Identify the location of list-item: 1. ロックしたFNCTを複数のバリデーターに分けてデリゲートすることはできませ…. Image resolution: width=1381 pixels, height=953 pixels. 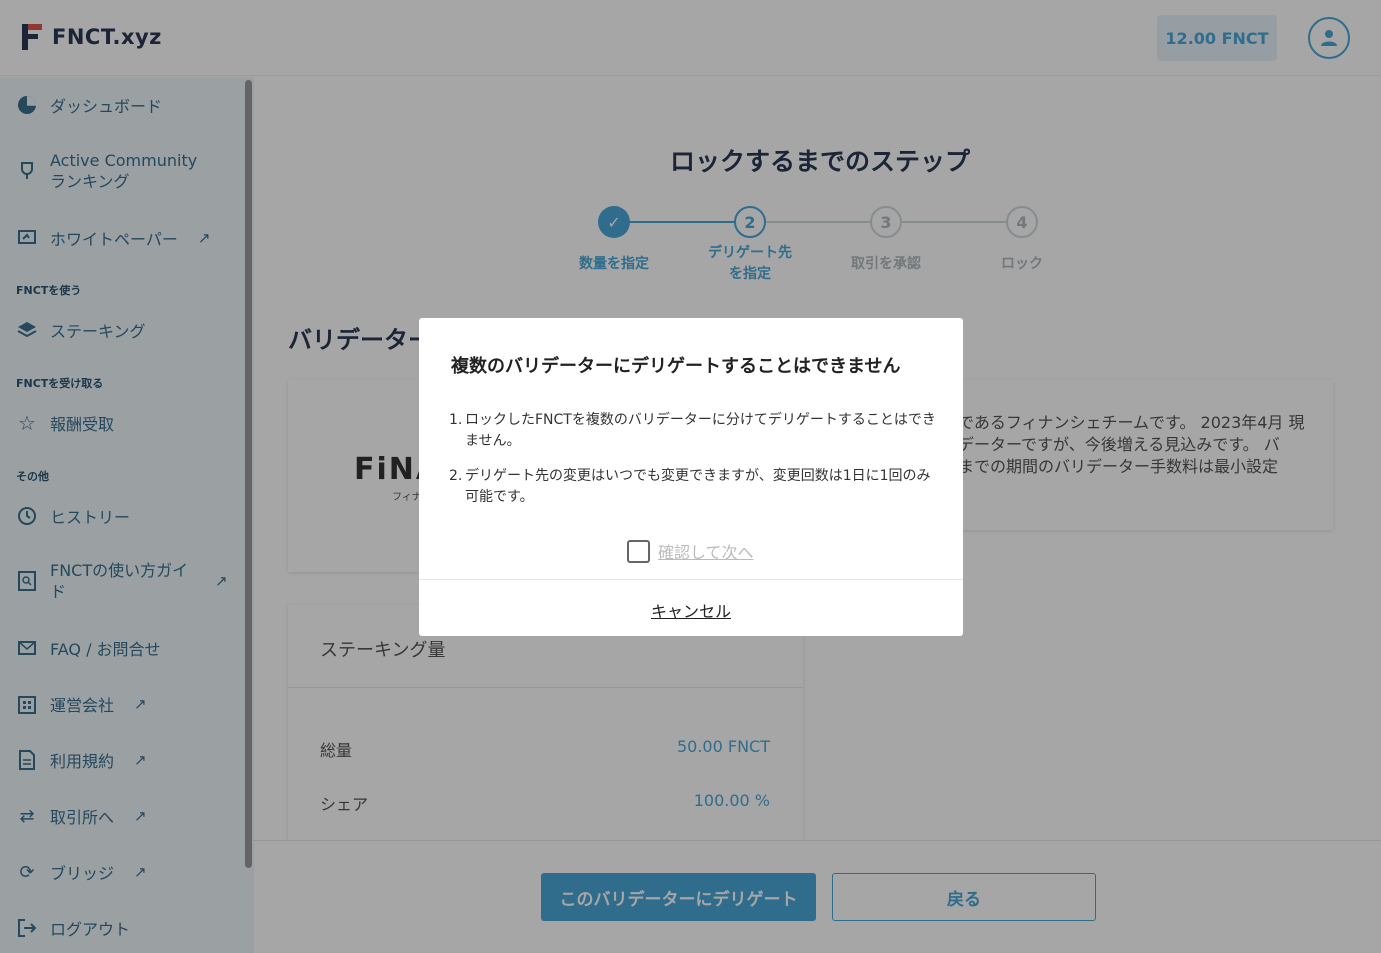
(694, 431).